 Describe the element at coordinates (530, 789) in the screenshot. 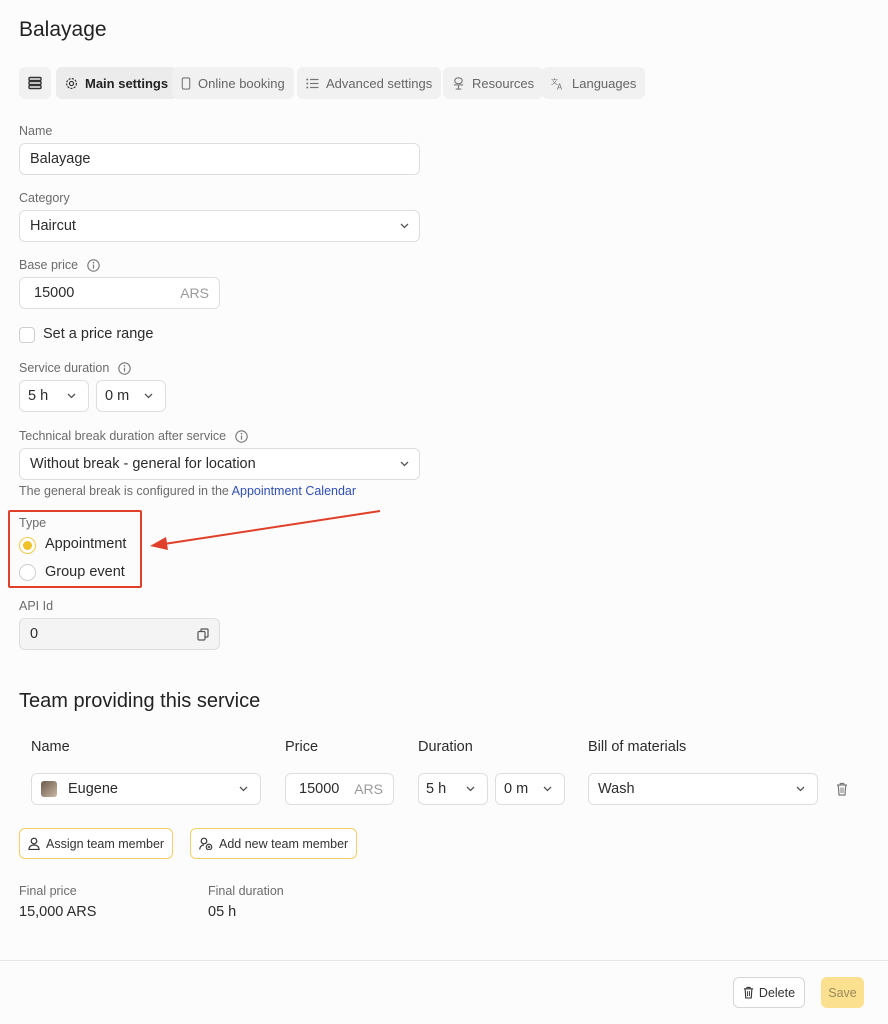

I see `team-duration-minutes-select: 0 m` at that location.